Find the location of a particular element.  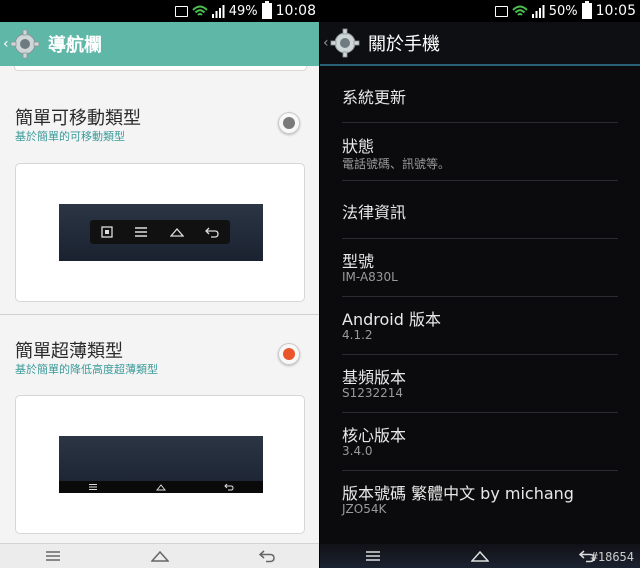

battery-percent: 49% is located at coordinates (243, 11).